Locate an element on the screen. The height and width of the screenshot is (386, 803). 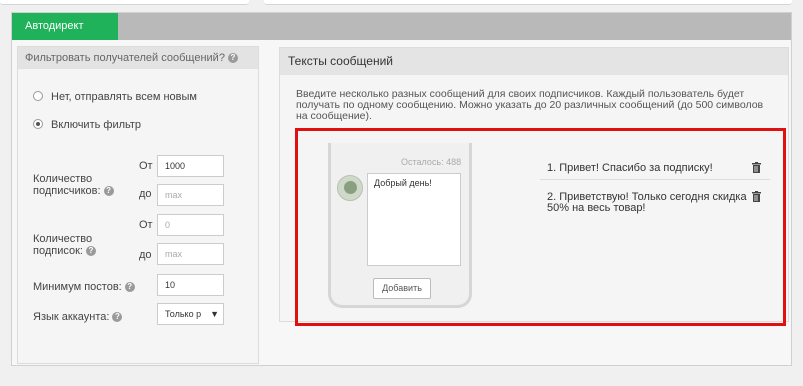
subscribers-from-label: От is located at coordinates (146, 166).